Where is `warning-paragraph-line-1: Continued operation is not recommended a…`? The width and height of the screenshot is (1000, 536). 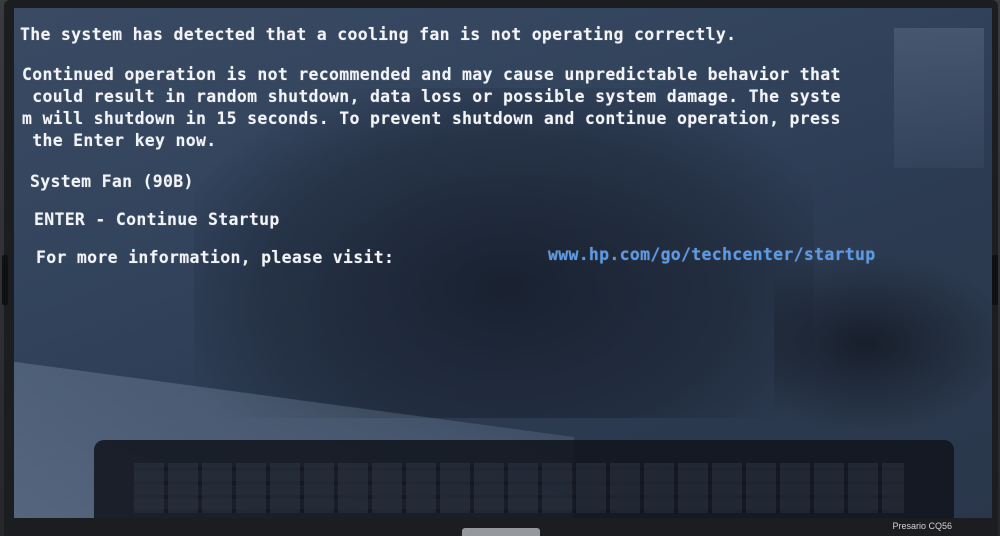 warning-paragraph-line-1: Continued operation is not recommended a… is located at coordinates (431, 74).